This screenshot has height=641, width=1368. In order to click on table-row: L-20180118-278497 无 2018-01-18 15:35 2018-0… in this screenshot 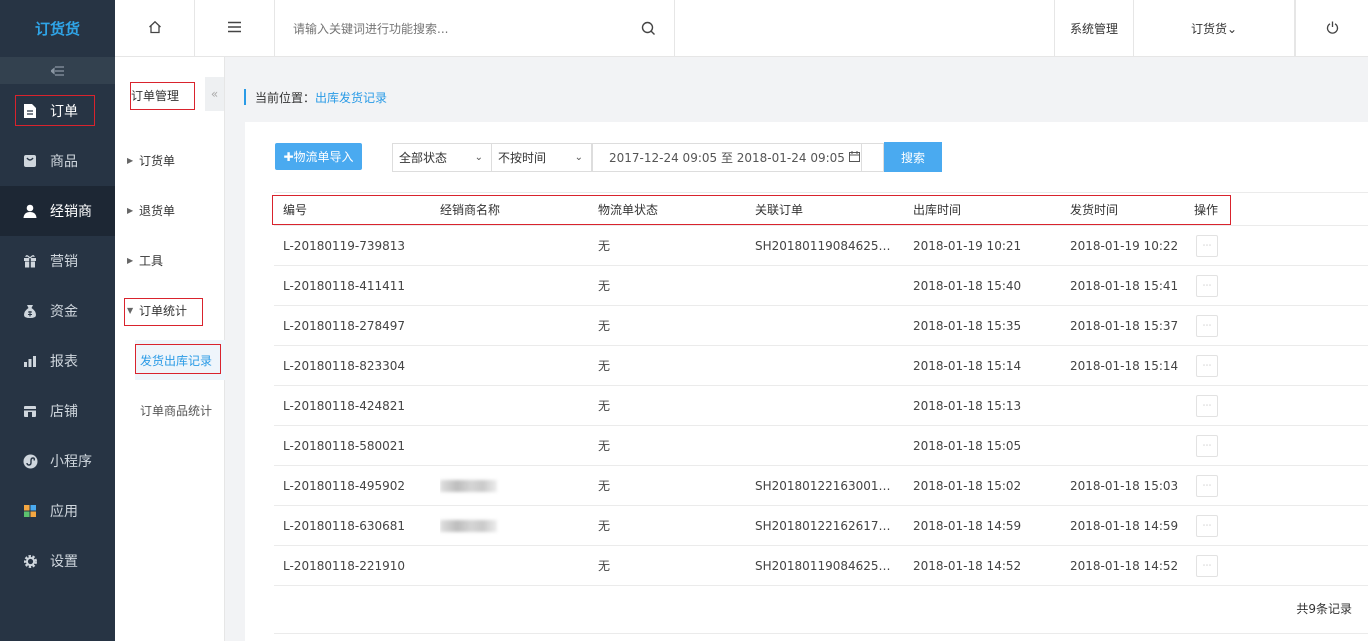, I will do `click(821, 326)`.